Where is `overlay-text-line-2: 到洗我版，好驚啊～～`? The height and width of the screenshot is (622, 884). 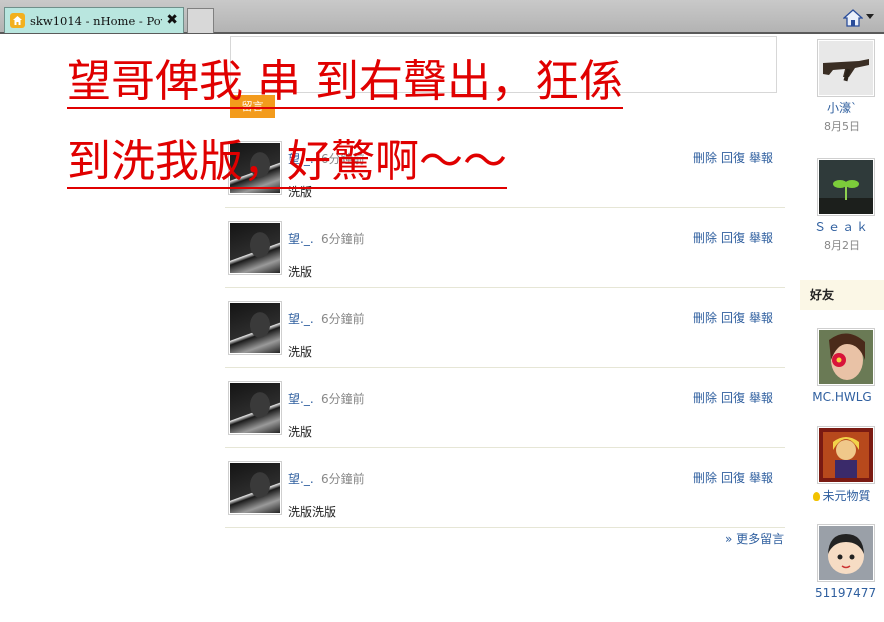
overlay-text-line-2: 到洗我版，好驚啊～～ is located at coordinates (287, 162).